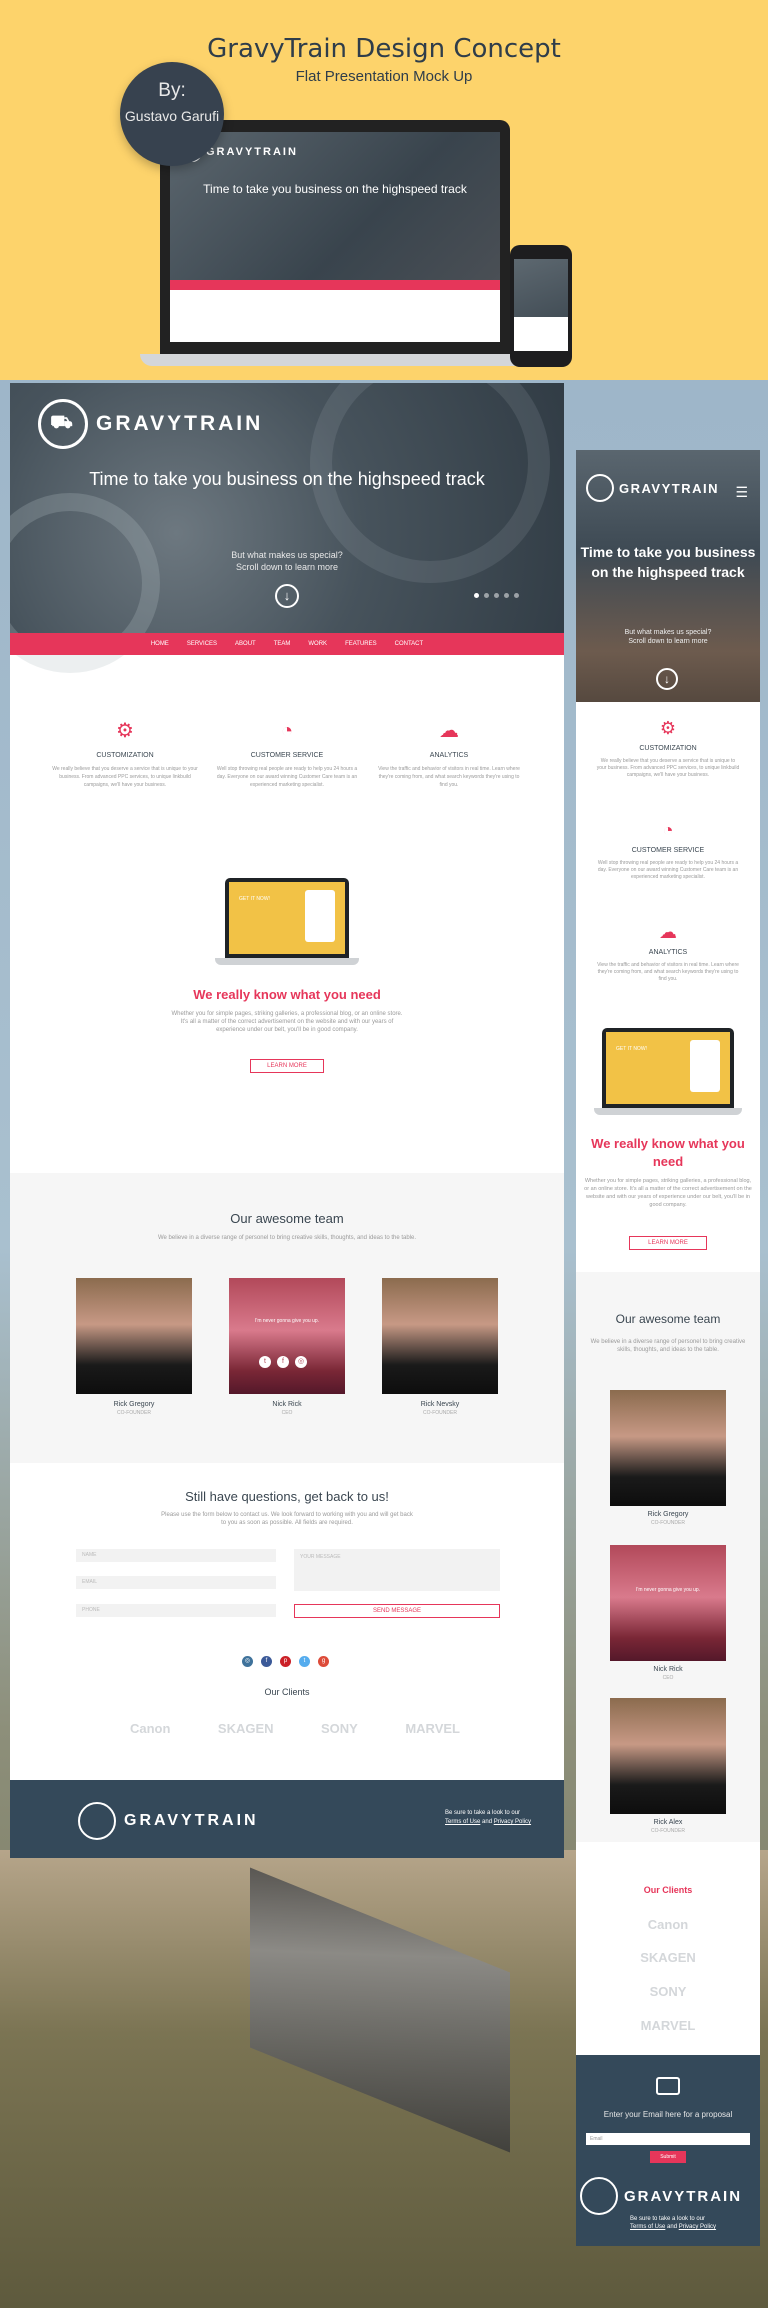 This screenshot has height=2308, width=768. What do you see at coordinates (168, 1821) in the screenshot?
I see `footer-logo: GRAVYTRAIN` at bounding box center [168, 1821].